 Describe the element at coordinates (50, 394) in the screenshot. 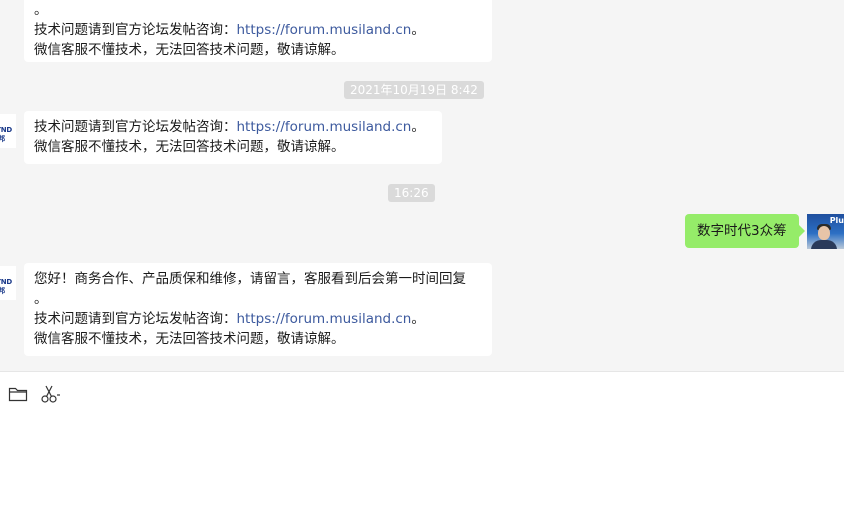

I see `scissors-icon` at that location.